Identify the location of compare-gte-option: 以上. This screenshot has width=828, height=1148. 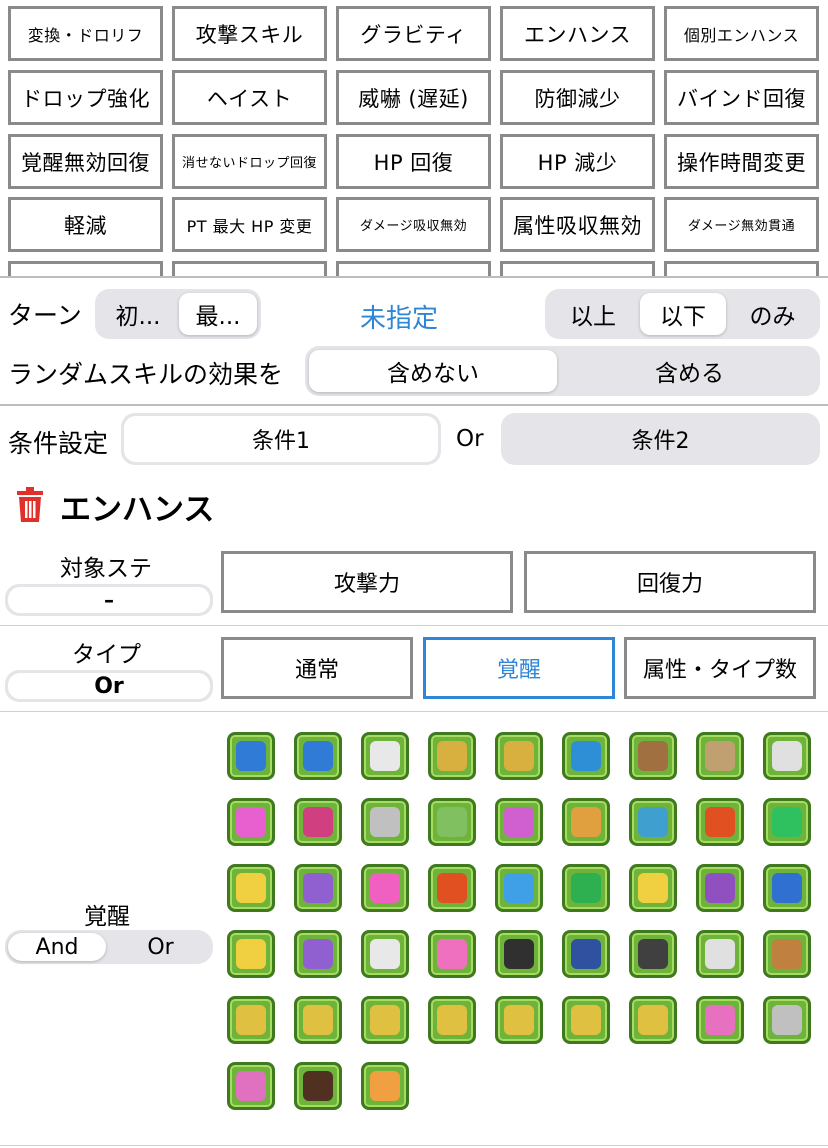
(593, 314).